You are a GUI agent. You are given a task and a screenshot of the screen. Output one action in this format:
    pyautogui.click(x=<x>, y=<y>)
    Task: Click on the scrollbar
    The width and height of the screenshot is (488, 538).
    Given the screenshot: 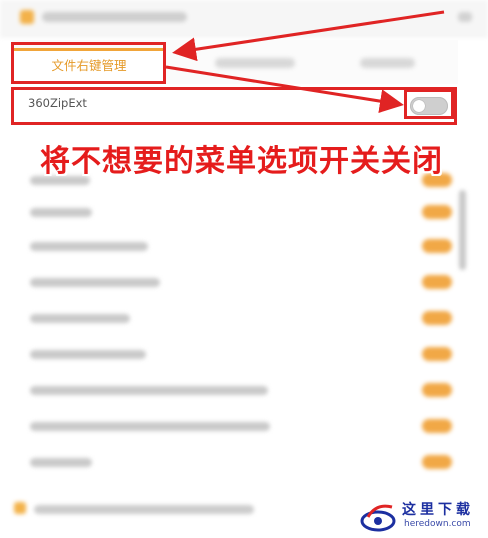 What is the action you would take?
    pyautogui.click(x=462, y=230)
    